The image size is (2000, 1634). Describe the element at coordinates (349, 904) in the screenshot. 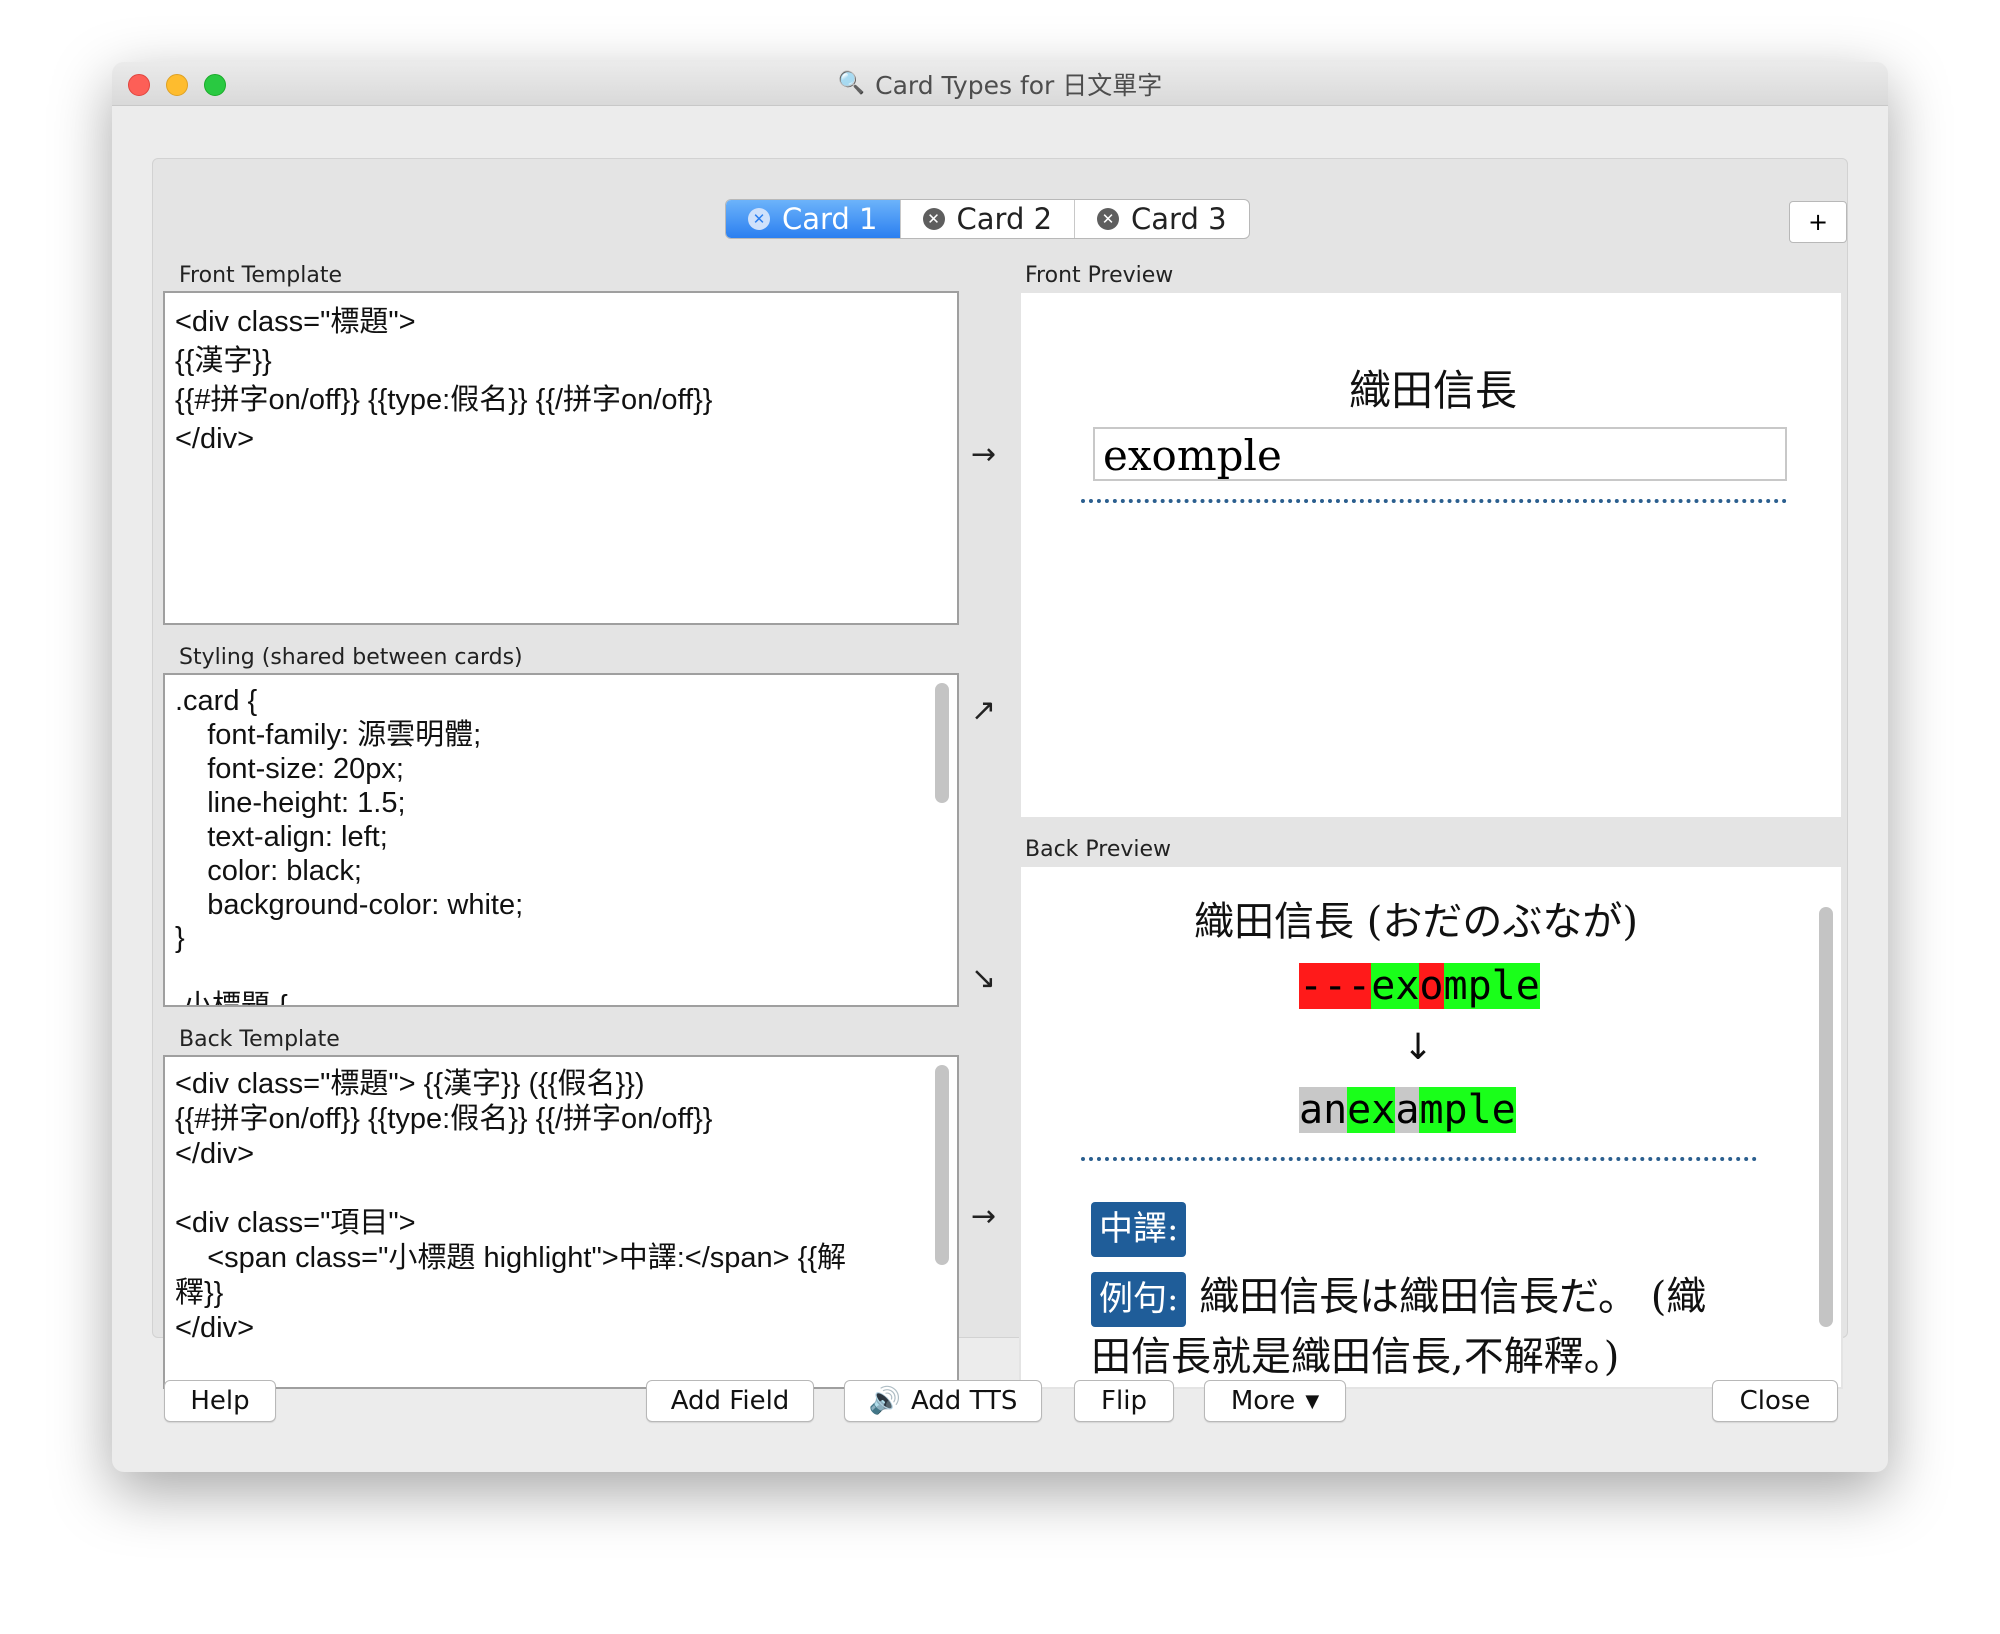

I see `code-line: background-color: white;` at that location.